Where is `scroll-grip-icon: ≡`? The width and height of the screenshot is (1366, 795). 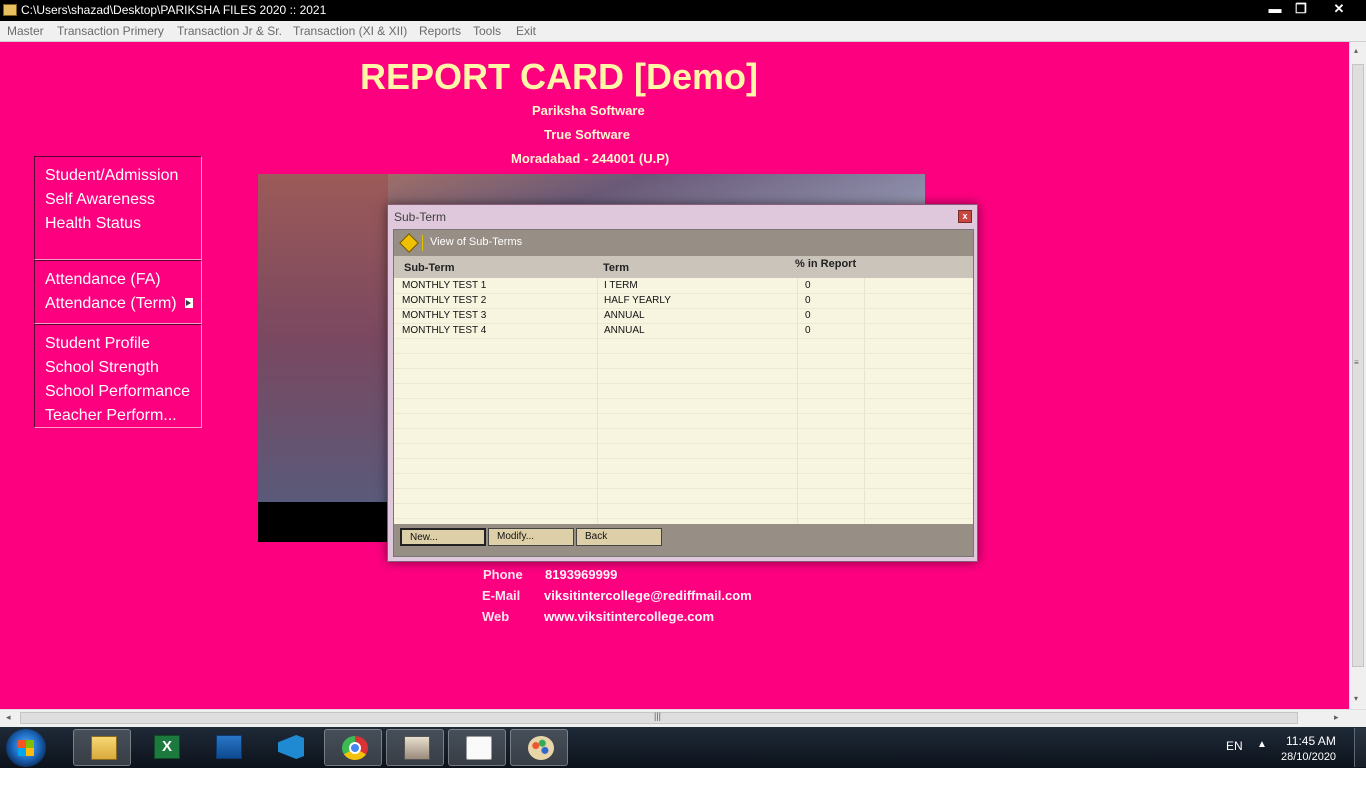
scroll-grip-icon: ≡ is located at coordinates (1356, 362).